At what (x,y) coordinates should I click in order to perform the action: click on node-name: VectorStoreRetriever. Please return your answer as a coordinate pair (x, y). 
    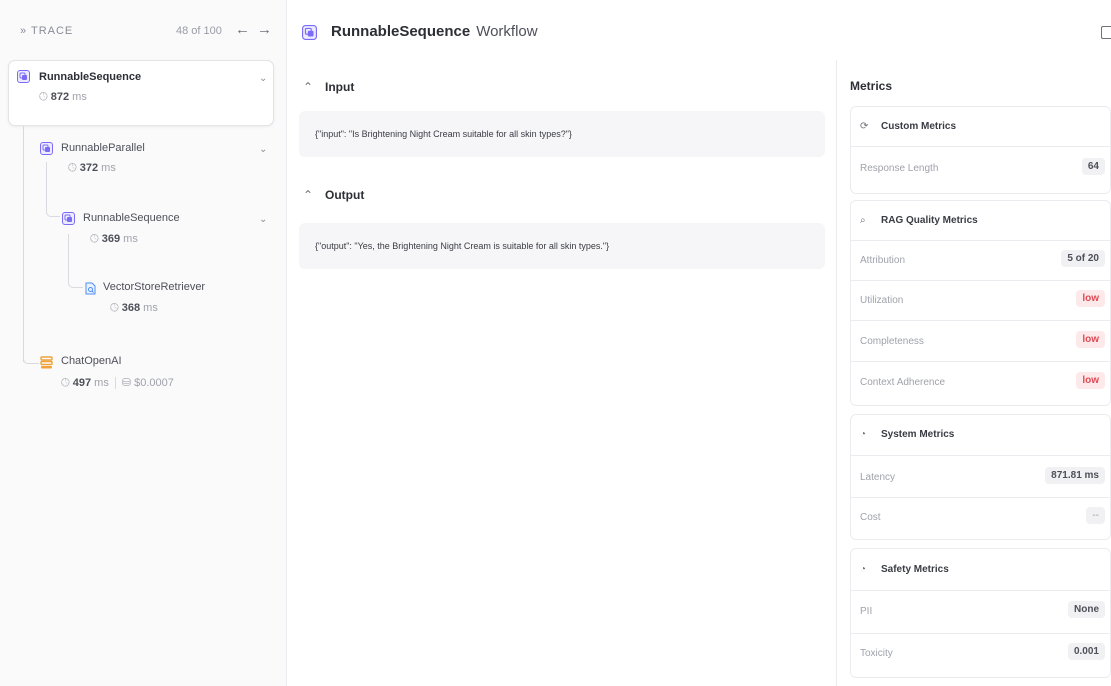
    Looking at the image, I should click on (154, 287).